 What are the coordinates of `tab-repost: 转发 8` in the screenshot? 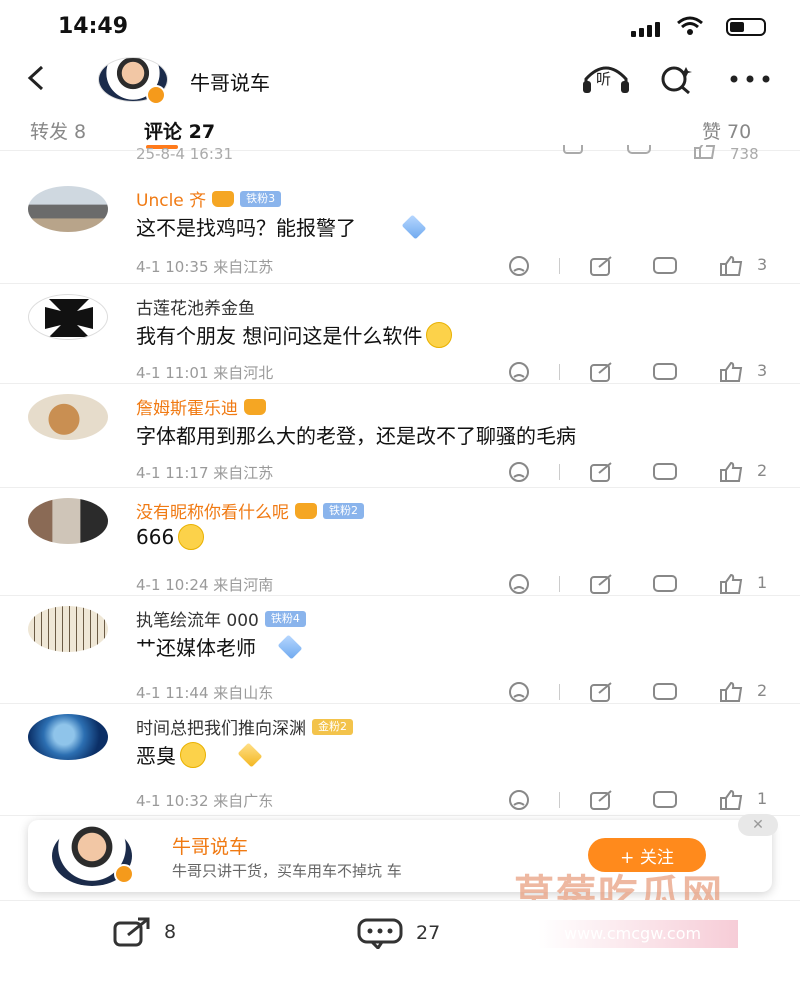 It's located at (58, 130).